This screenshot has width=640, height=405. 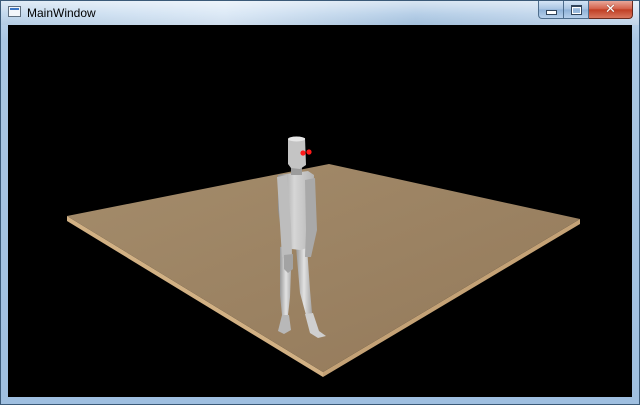 I want to click on figure-eye-left, so click(x=303, y=153).